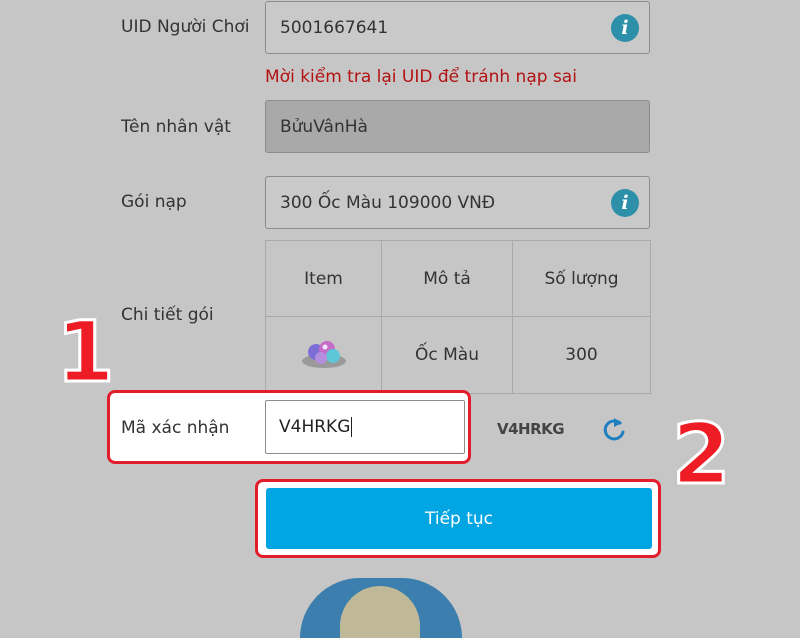 The width and height of the screenshot is (800, 638). What do you see at coordinates (334, 27) in the screenshot?
I see `uid-value: 5001667641` at bounding box center [334, 27].